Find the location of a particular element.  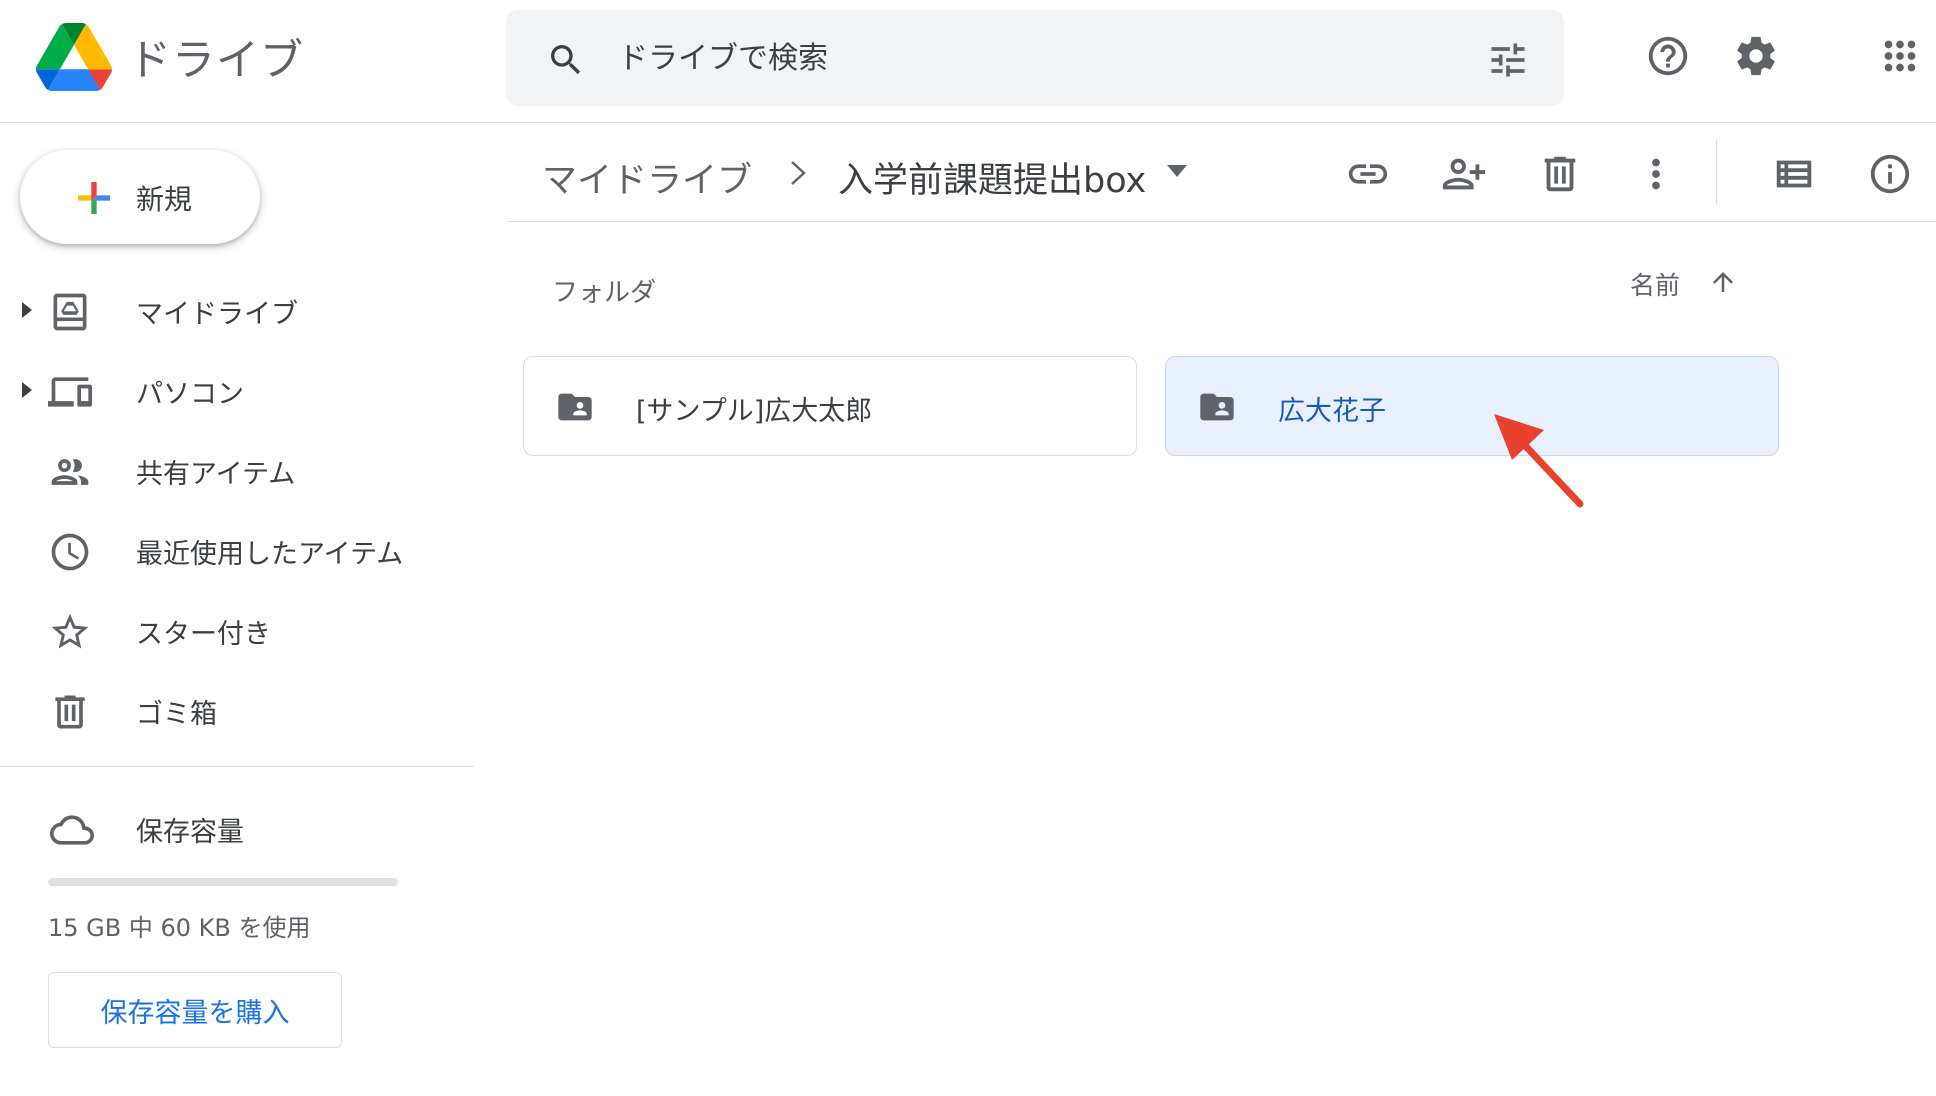

sidebar-item-computers: パソコン is located at coordinates (237, 390).